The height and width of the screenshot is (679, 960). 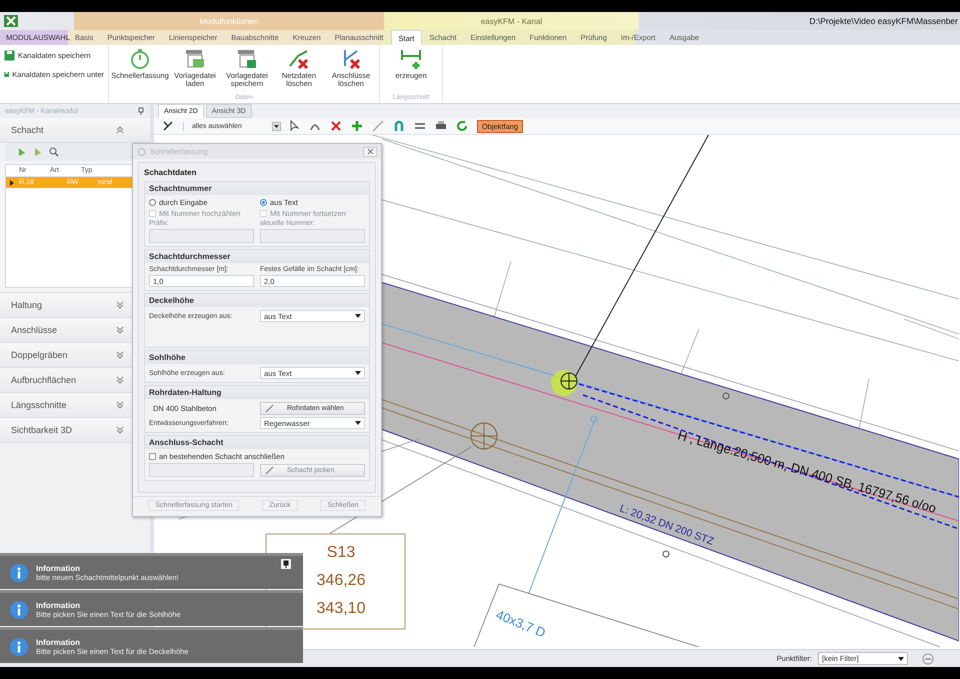 I want to click on accordion-header: Schacht, so click(x=75, y=130).